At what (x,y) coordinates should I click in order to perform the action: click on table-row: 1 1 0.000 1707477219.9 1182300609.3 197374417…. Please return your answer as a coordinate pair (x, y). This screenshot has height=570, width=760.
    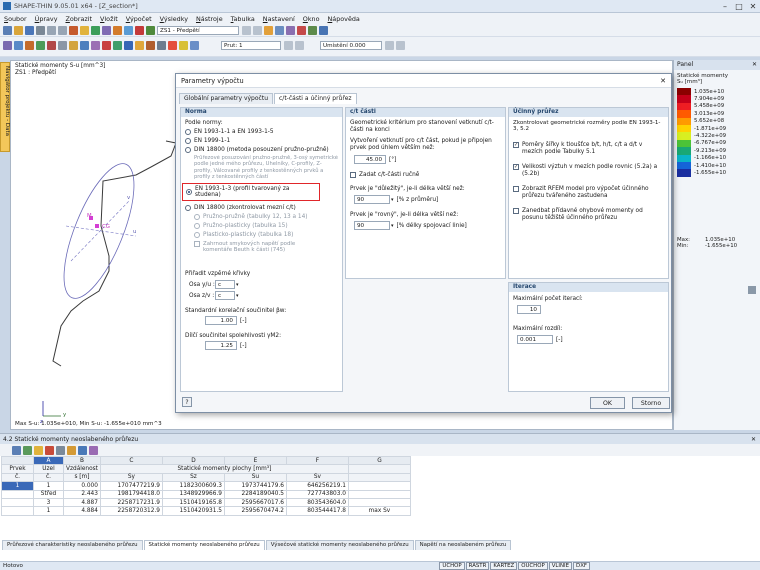
    Looking at the image, I should click on (206, 486).